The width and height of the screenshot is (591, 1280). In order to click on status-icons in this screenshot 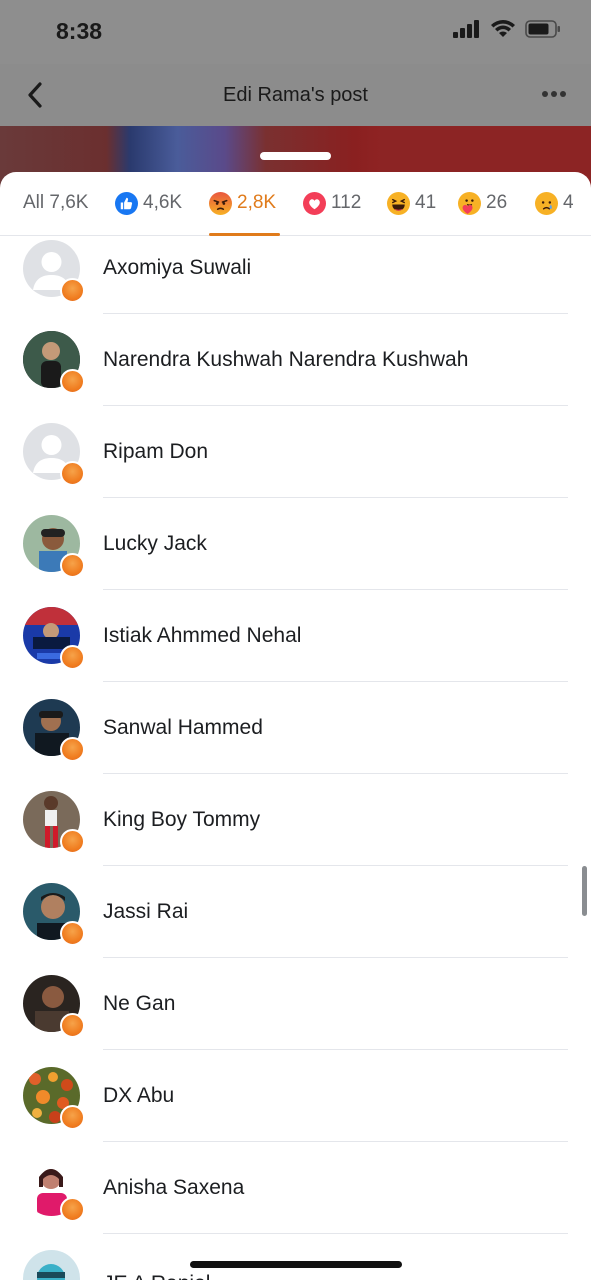, I will do `click(507, 29)`.